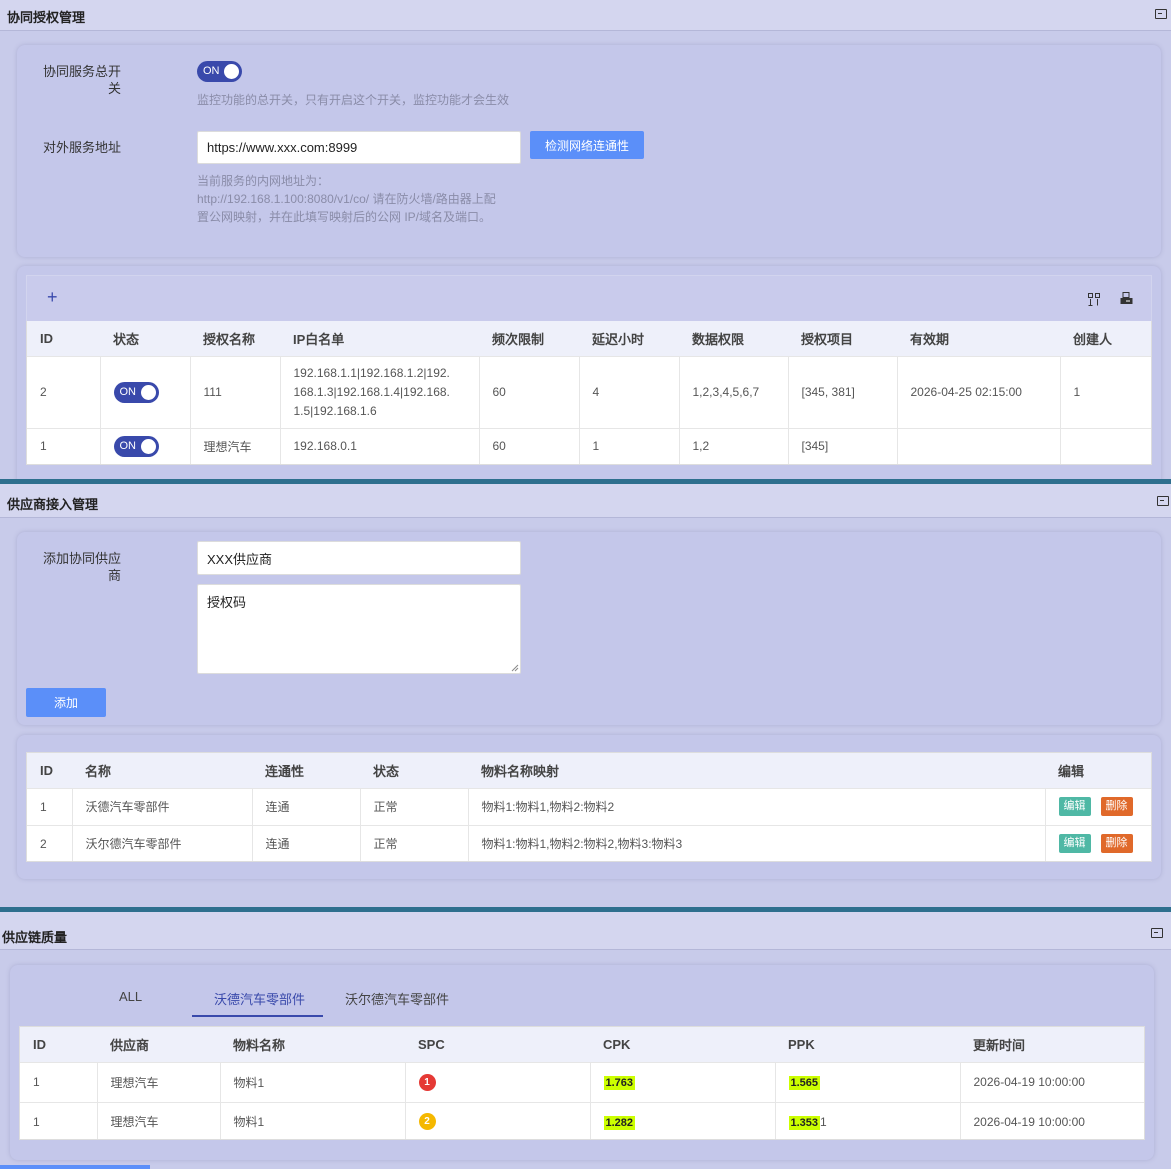 This screenshot has height=1169, width=1171. What do you see at coordinates (130, 996) in the screenshot?
I see `tab-all: ALL` at bounding box center [130, 996].